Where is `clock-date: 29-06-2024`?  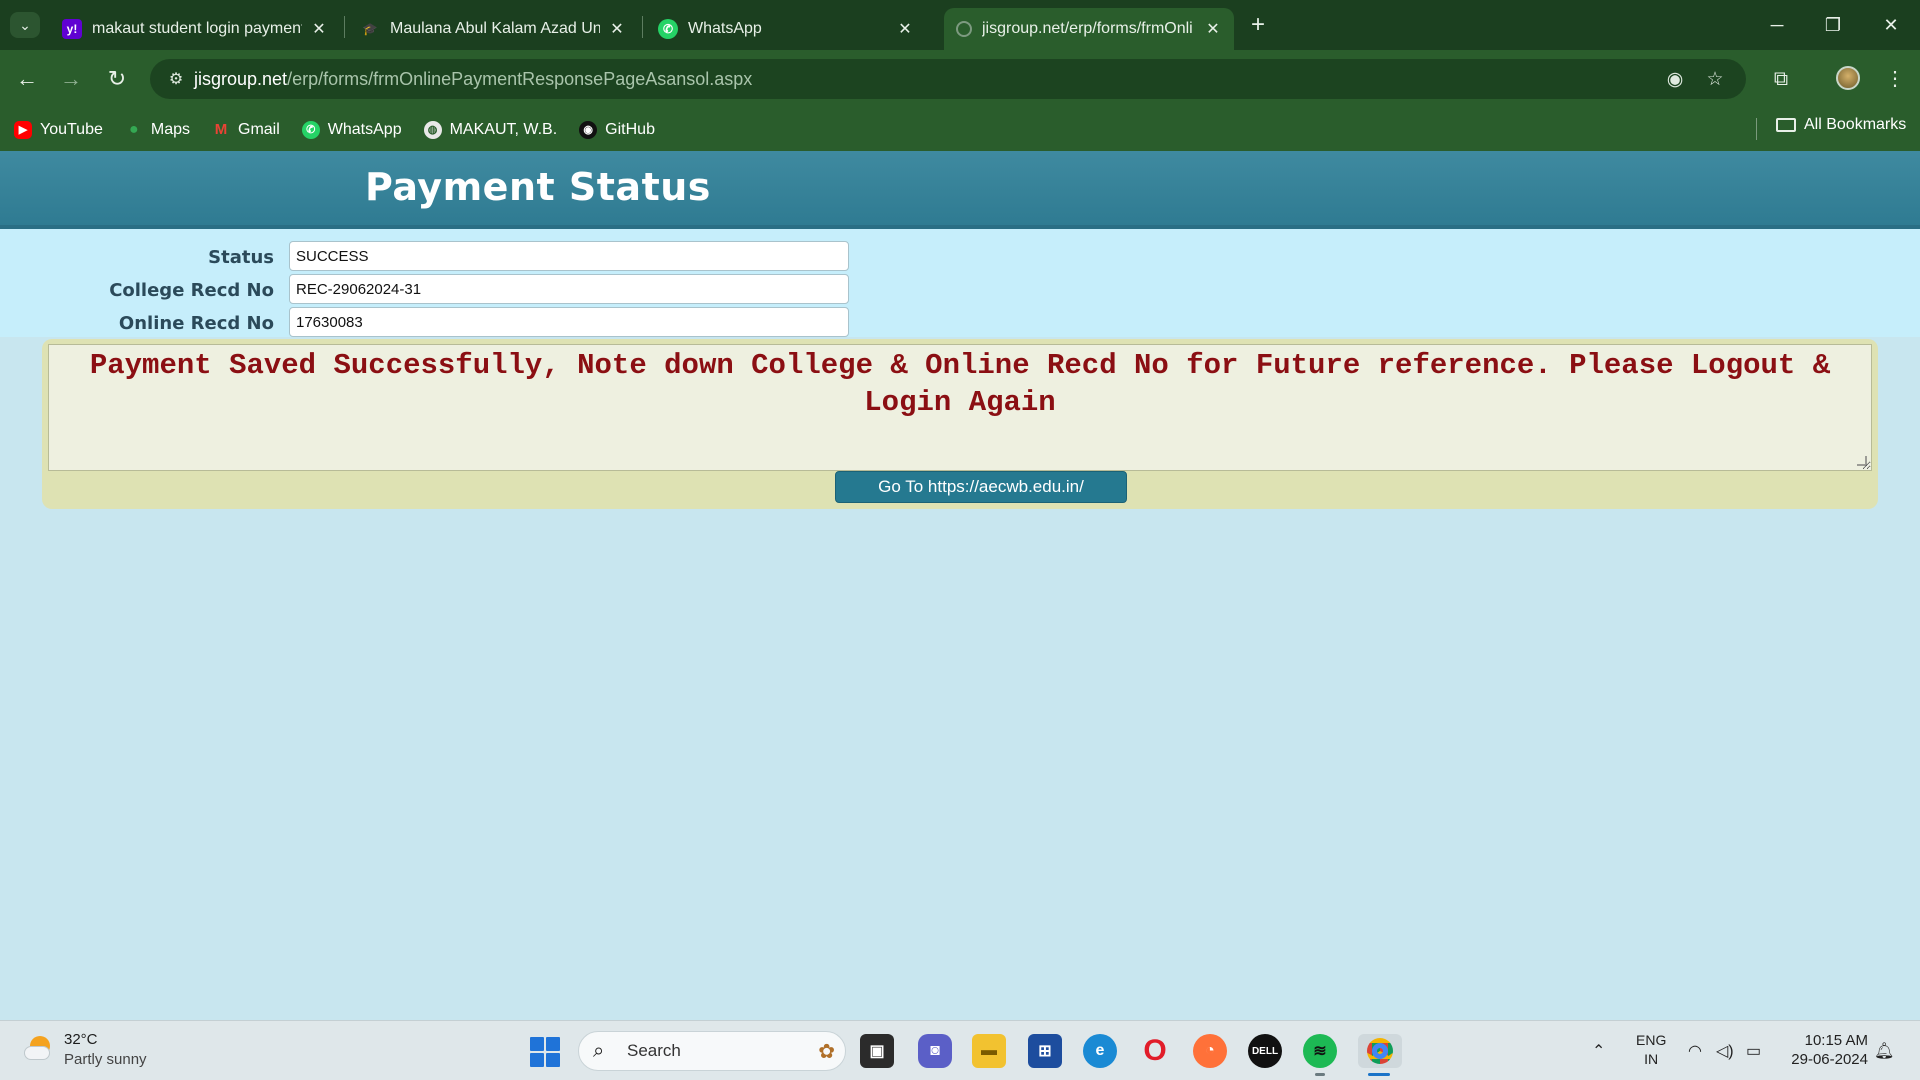
clock-date: 29-06-2024 is located at coordinates (1829, 1059).